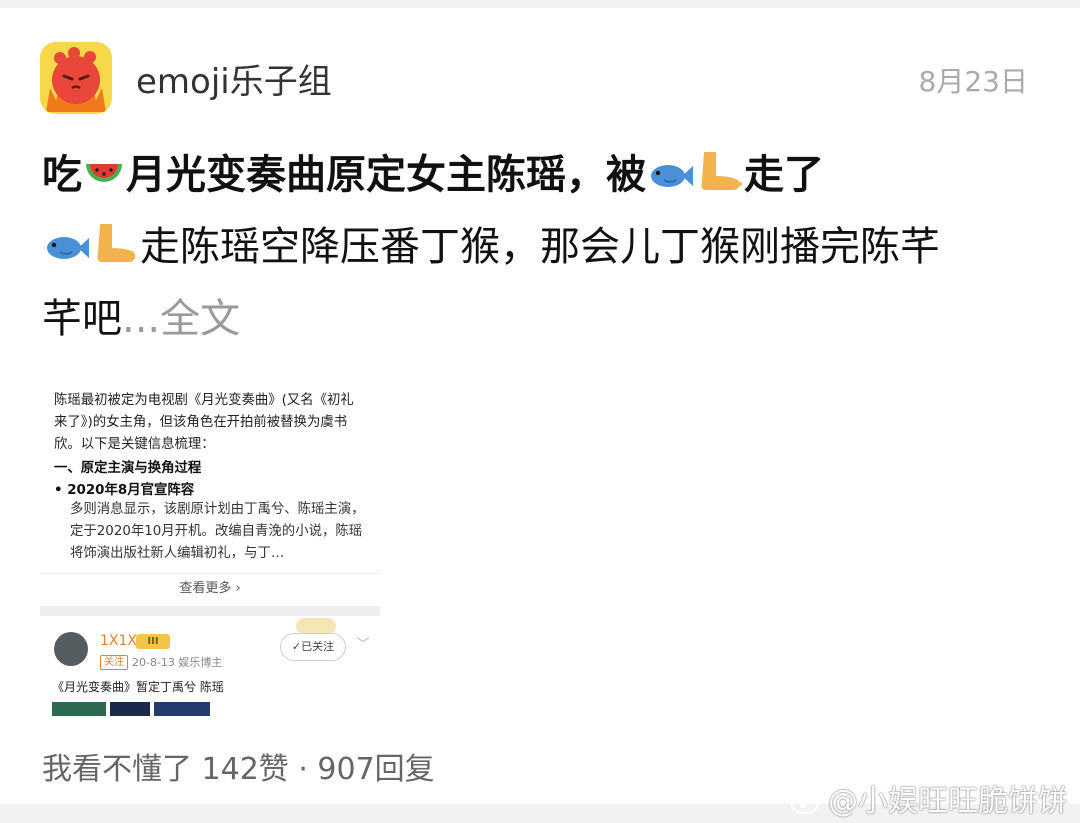  What do you see at coordinates (363, 644) in the screenshot?
I see `chevron-down-icon: ﹀` at bounding box center [363, 644].